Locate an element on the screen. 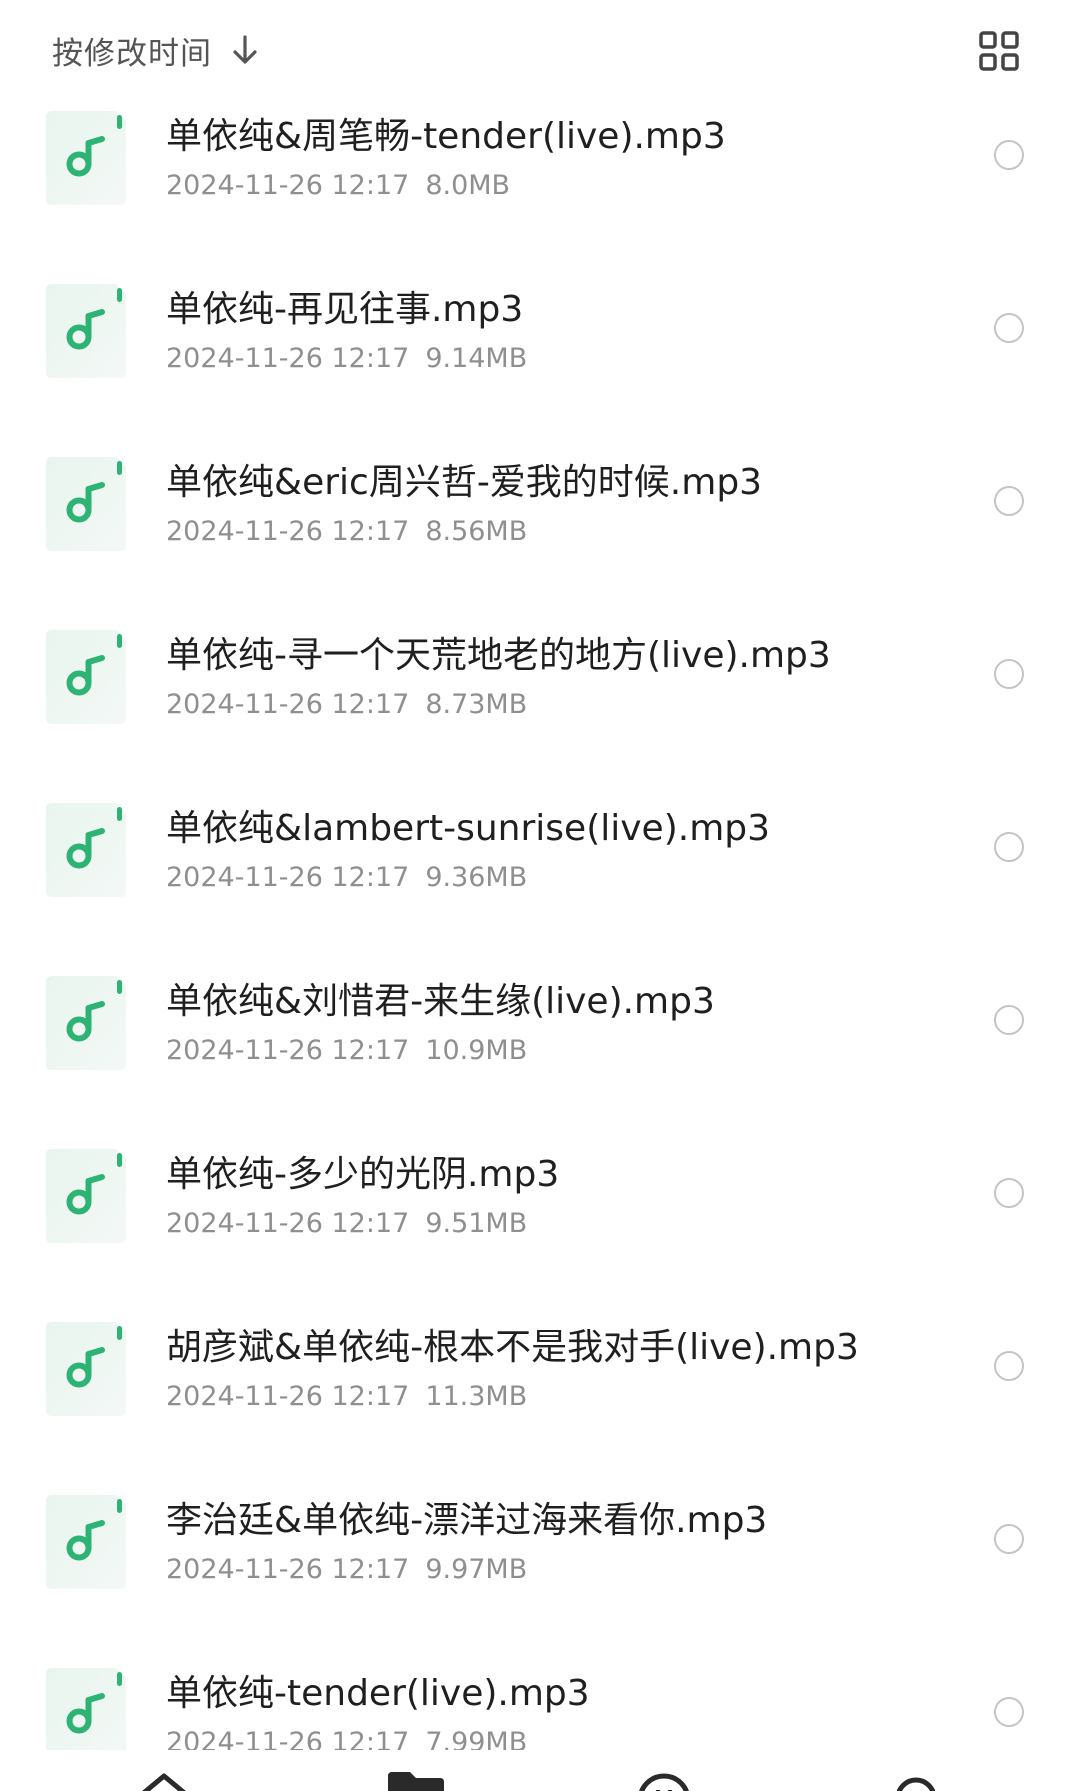  file-size: 9.14MB is located at coordinates (476, 358).